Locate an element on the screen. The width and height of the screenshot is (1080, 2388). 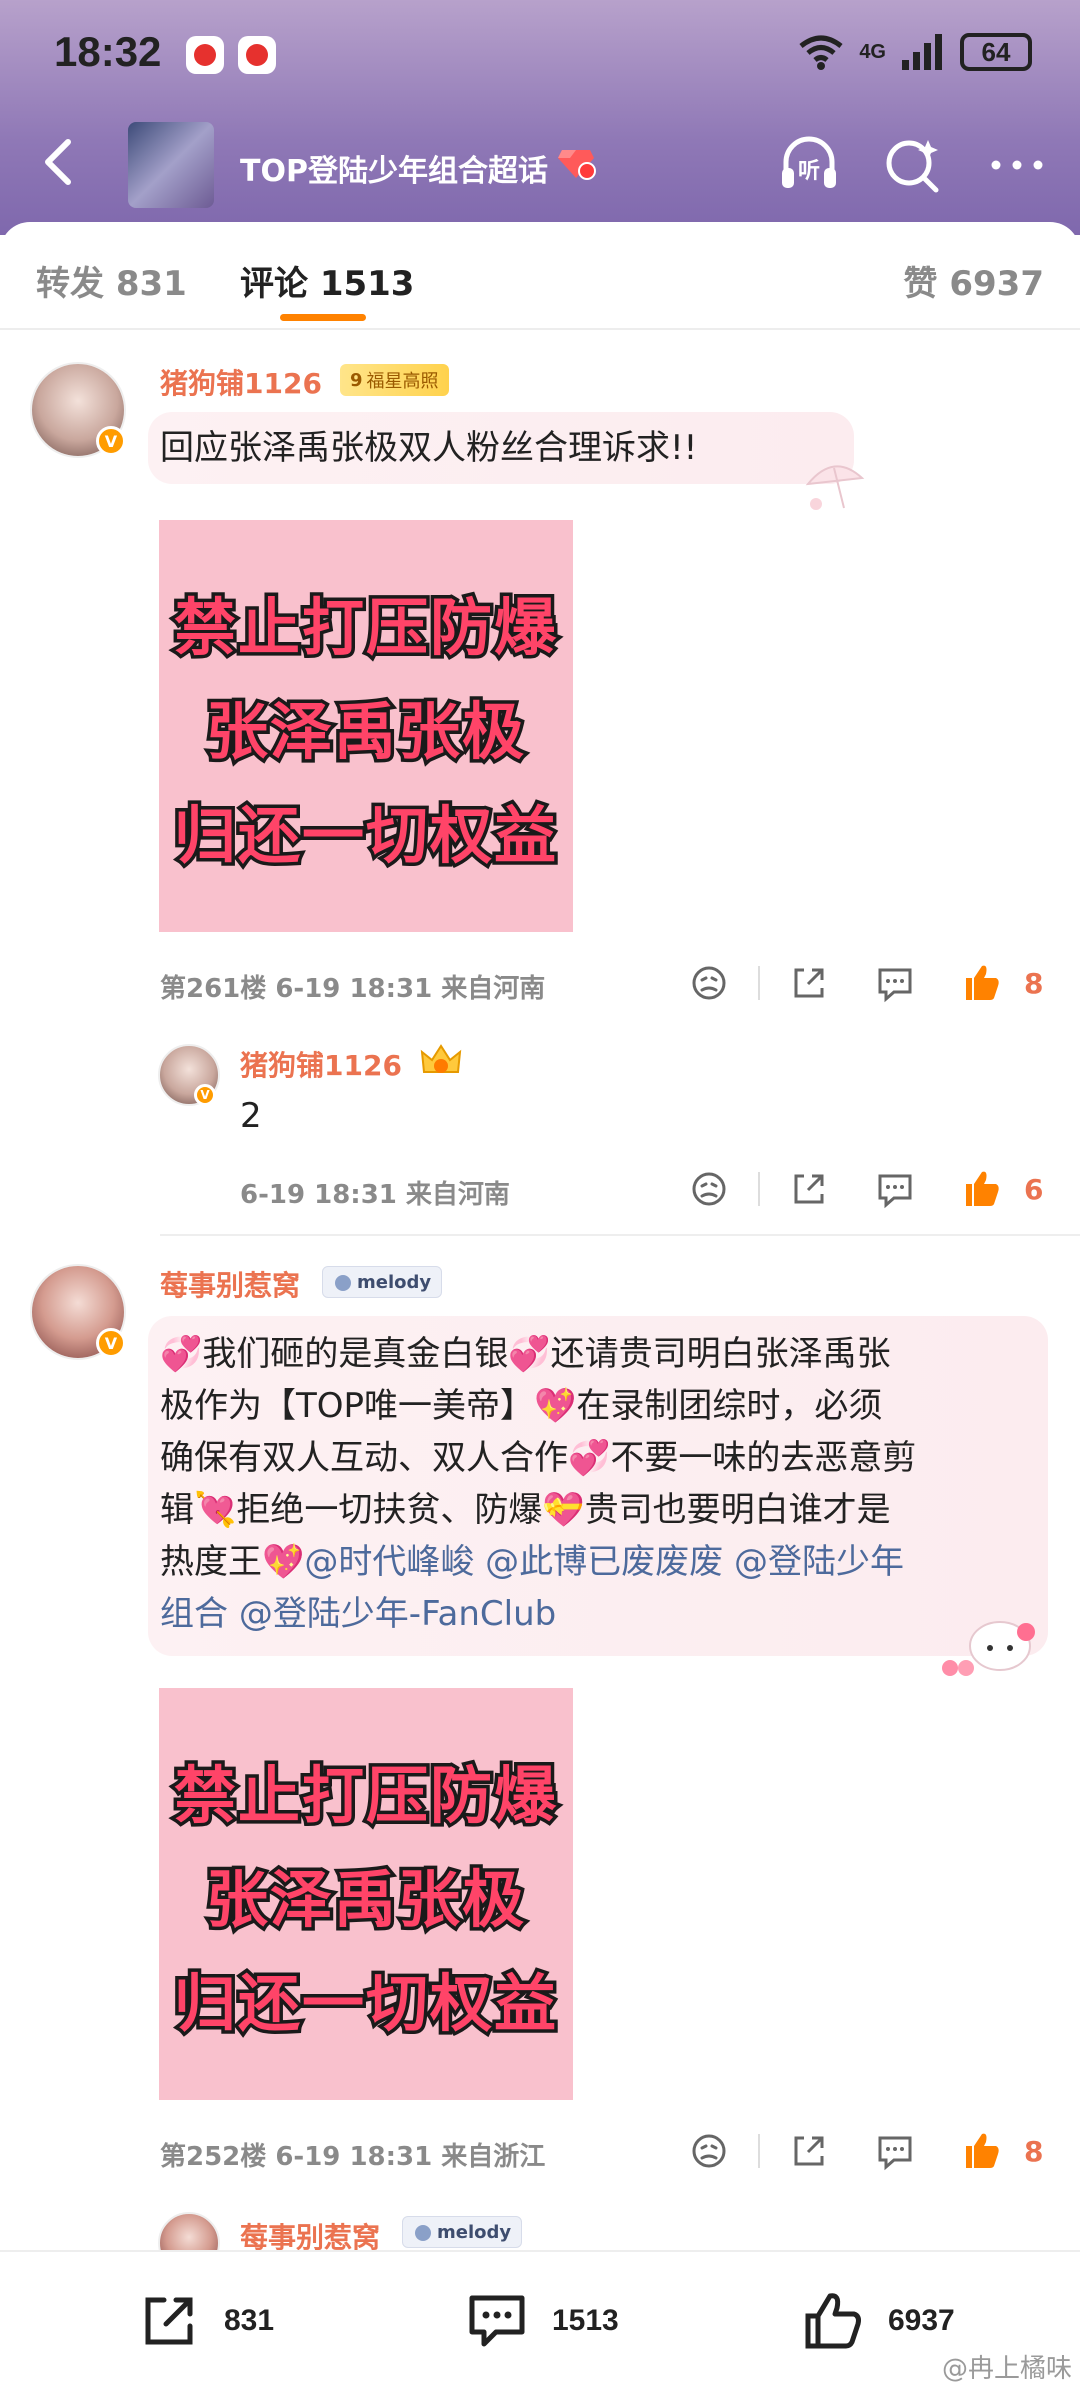
hello-kitty-decoration-icon is located at coordinates (988, 1648).